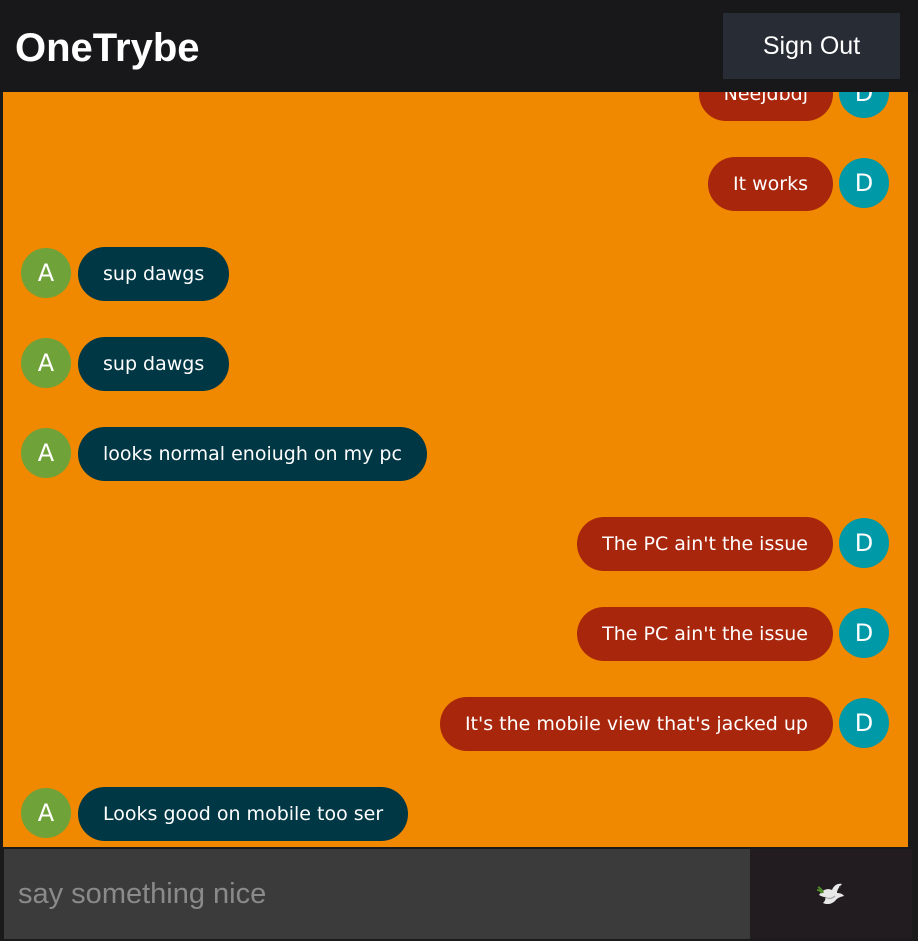  I want to click on message-row: Neejdbdj D, so click(455, 107).